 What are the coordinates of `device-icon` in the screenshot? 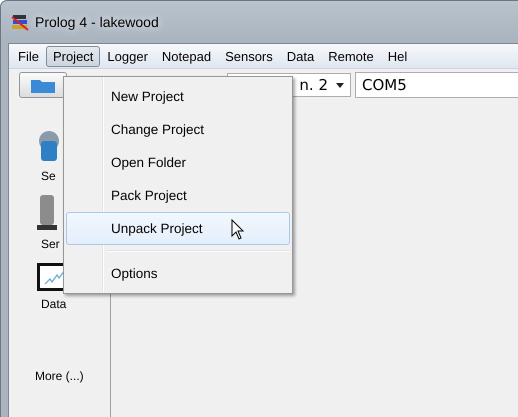 It's located at (47, 213).